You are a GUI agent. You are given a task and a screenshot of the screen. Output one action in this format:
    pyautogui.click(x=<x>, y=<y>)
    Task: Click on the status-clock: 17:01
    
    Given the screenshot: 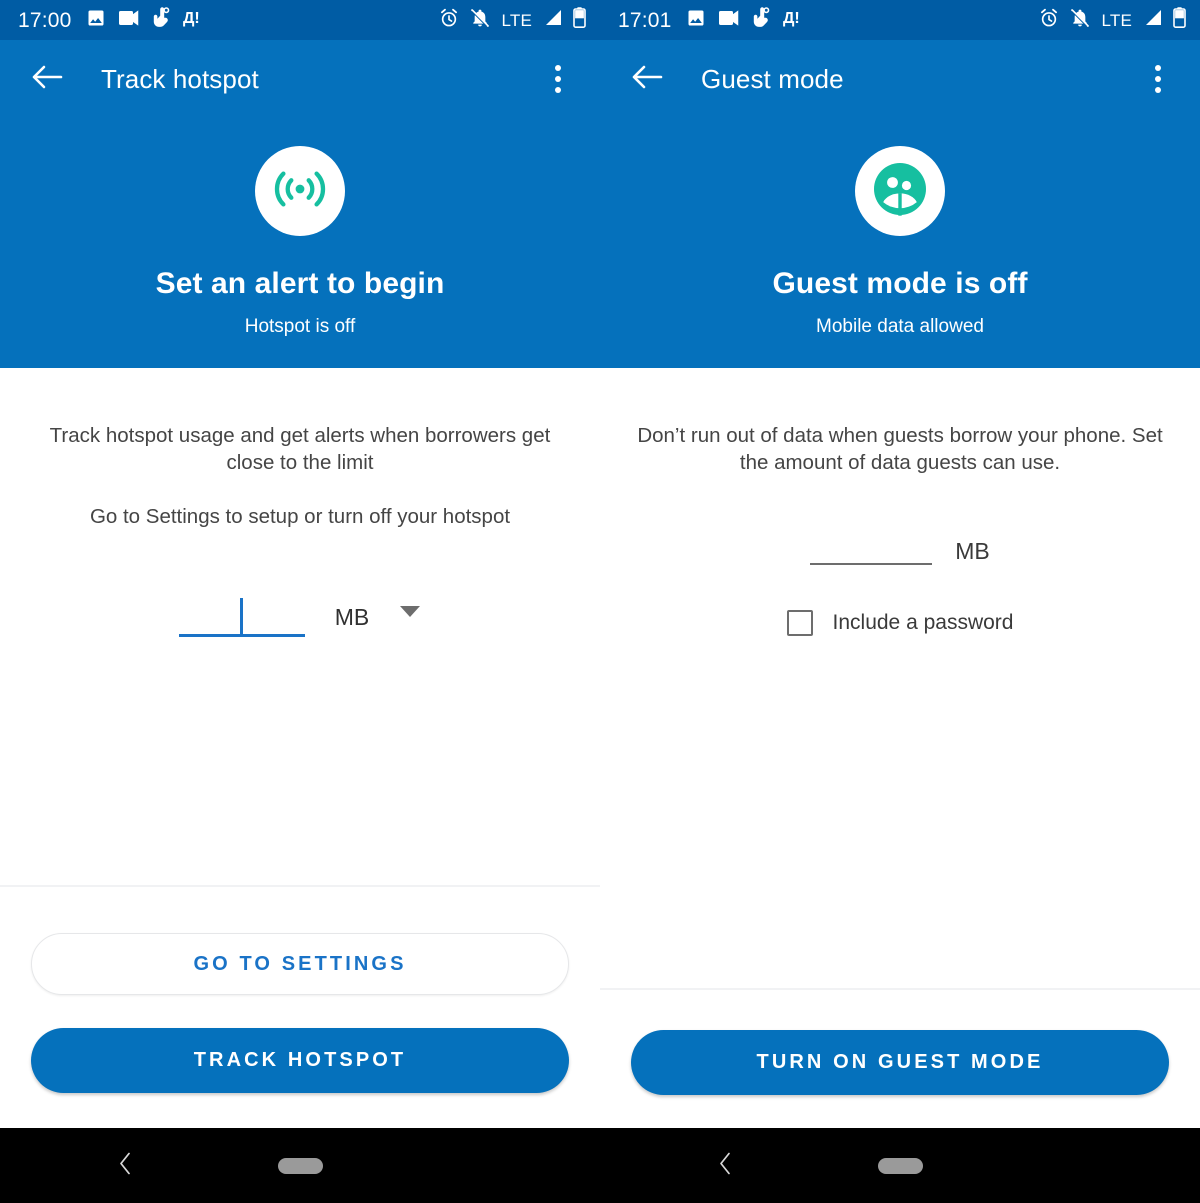 What is the action you would take?
    pyautogui.click(x=645, y=20)
    